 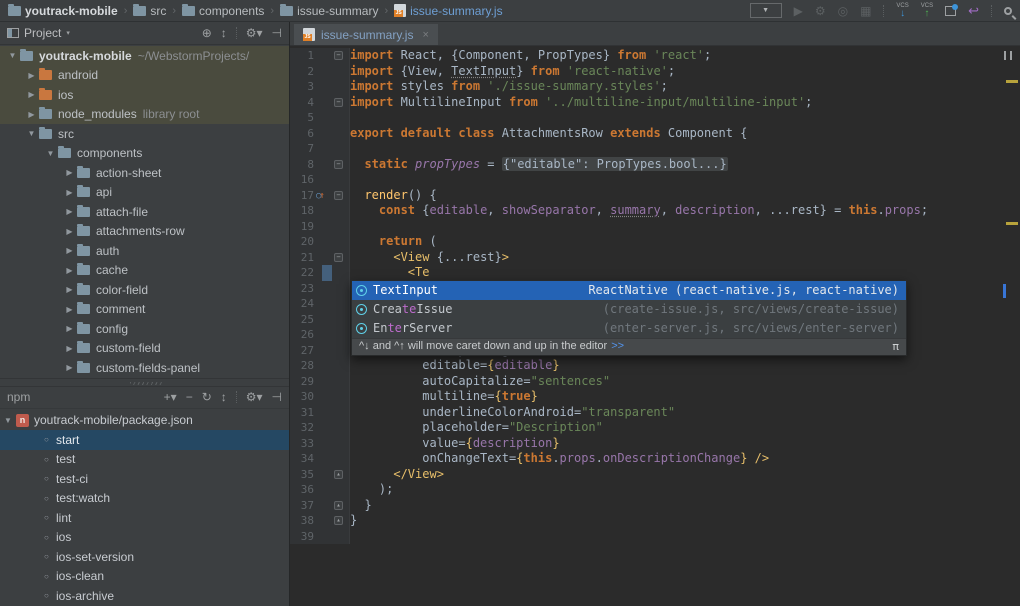 What do you see at coordinates (144, 557) in the screenshot?
I see `npm-script-ios-set-version: ○ ios-set-version` at bounding box center [144, 557].